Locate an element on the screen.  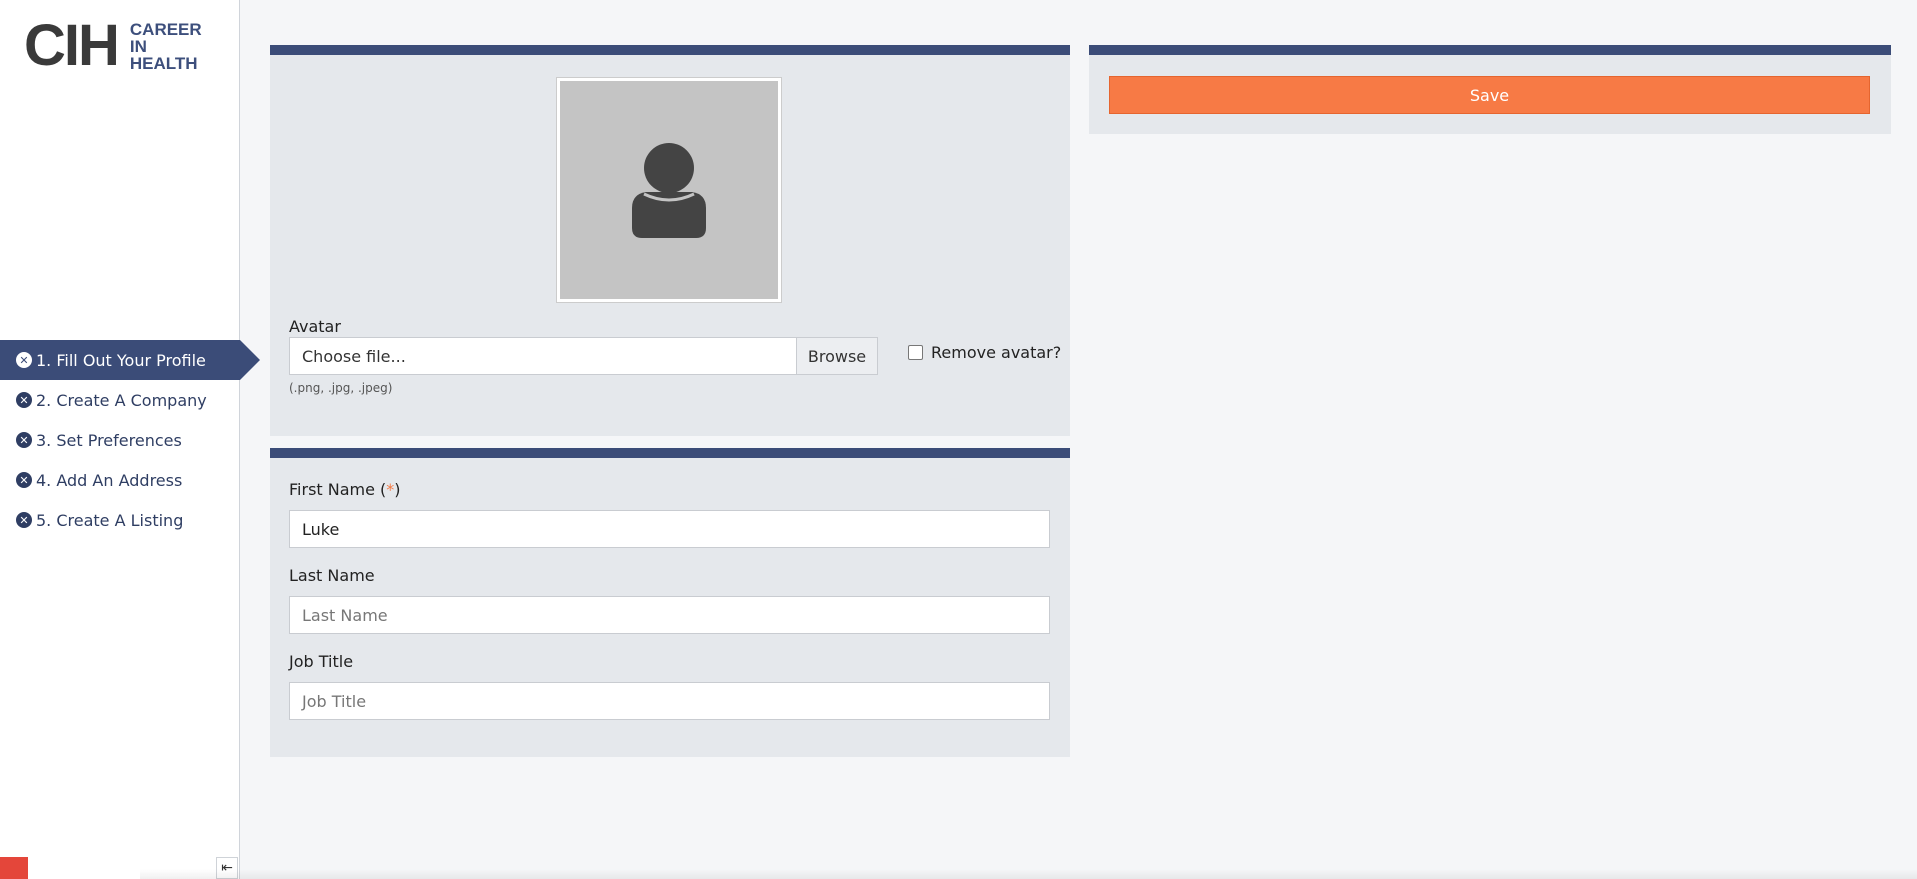
user-icon is located at coordinates (669, 190).